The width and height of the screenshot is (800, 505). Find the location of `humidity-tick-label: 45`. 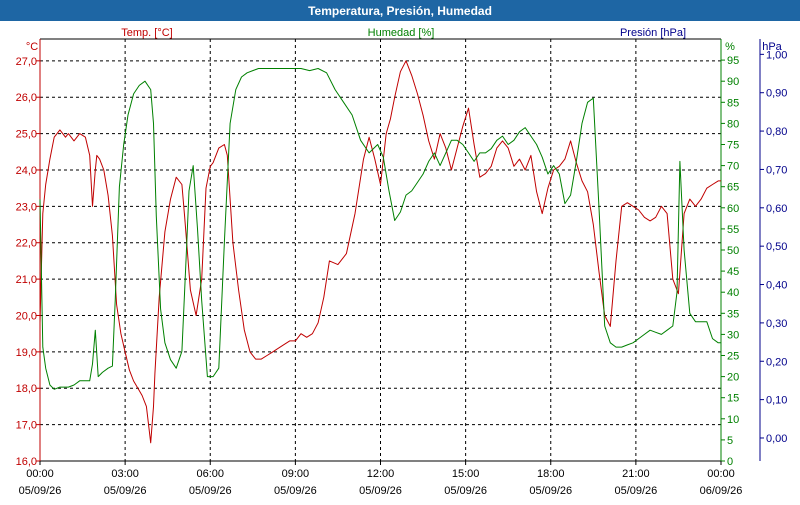

humidity-tick-label: 45 is located at coordinates (733, 272).